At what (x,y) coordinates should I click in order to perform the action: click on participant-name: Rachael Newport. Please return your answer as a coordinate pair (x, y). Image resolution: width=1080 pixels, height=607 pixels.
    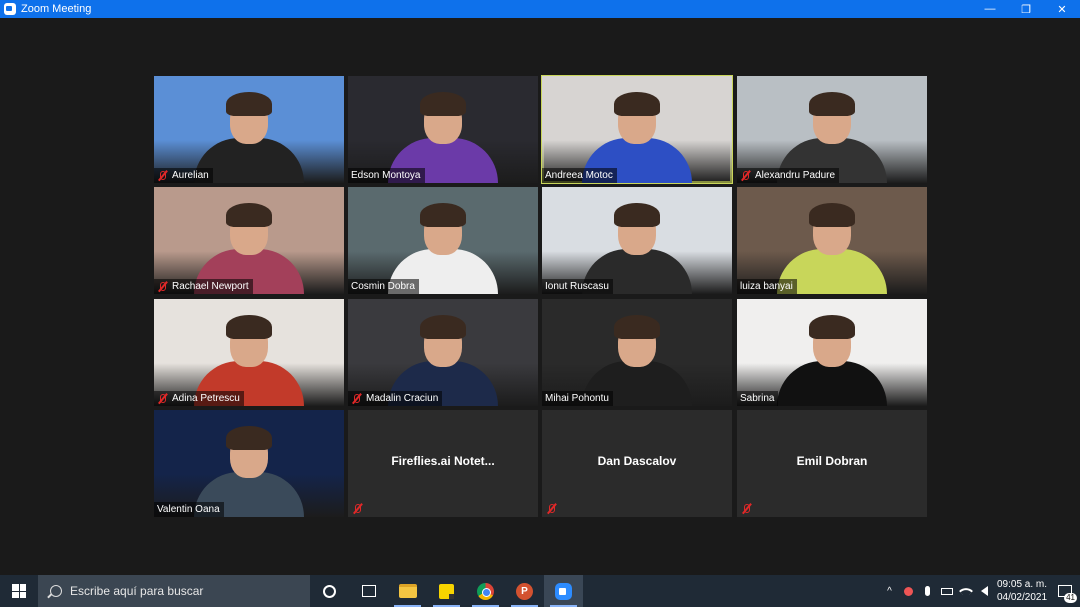
    Looking at the image, I should click on (210, 286).